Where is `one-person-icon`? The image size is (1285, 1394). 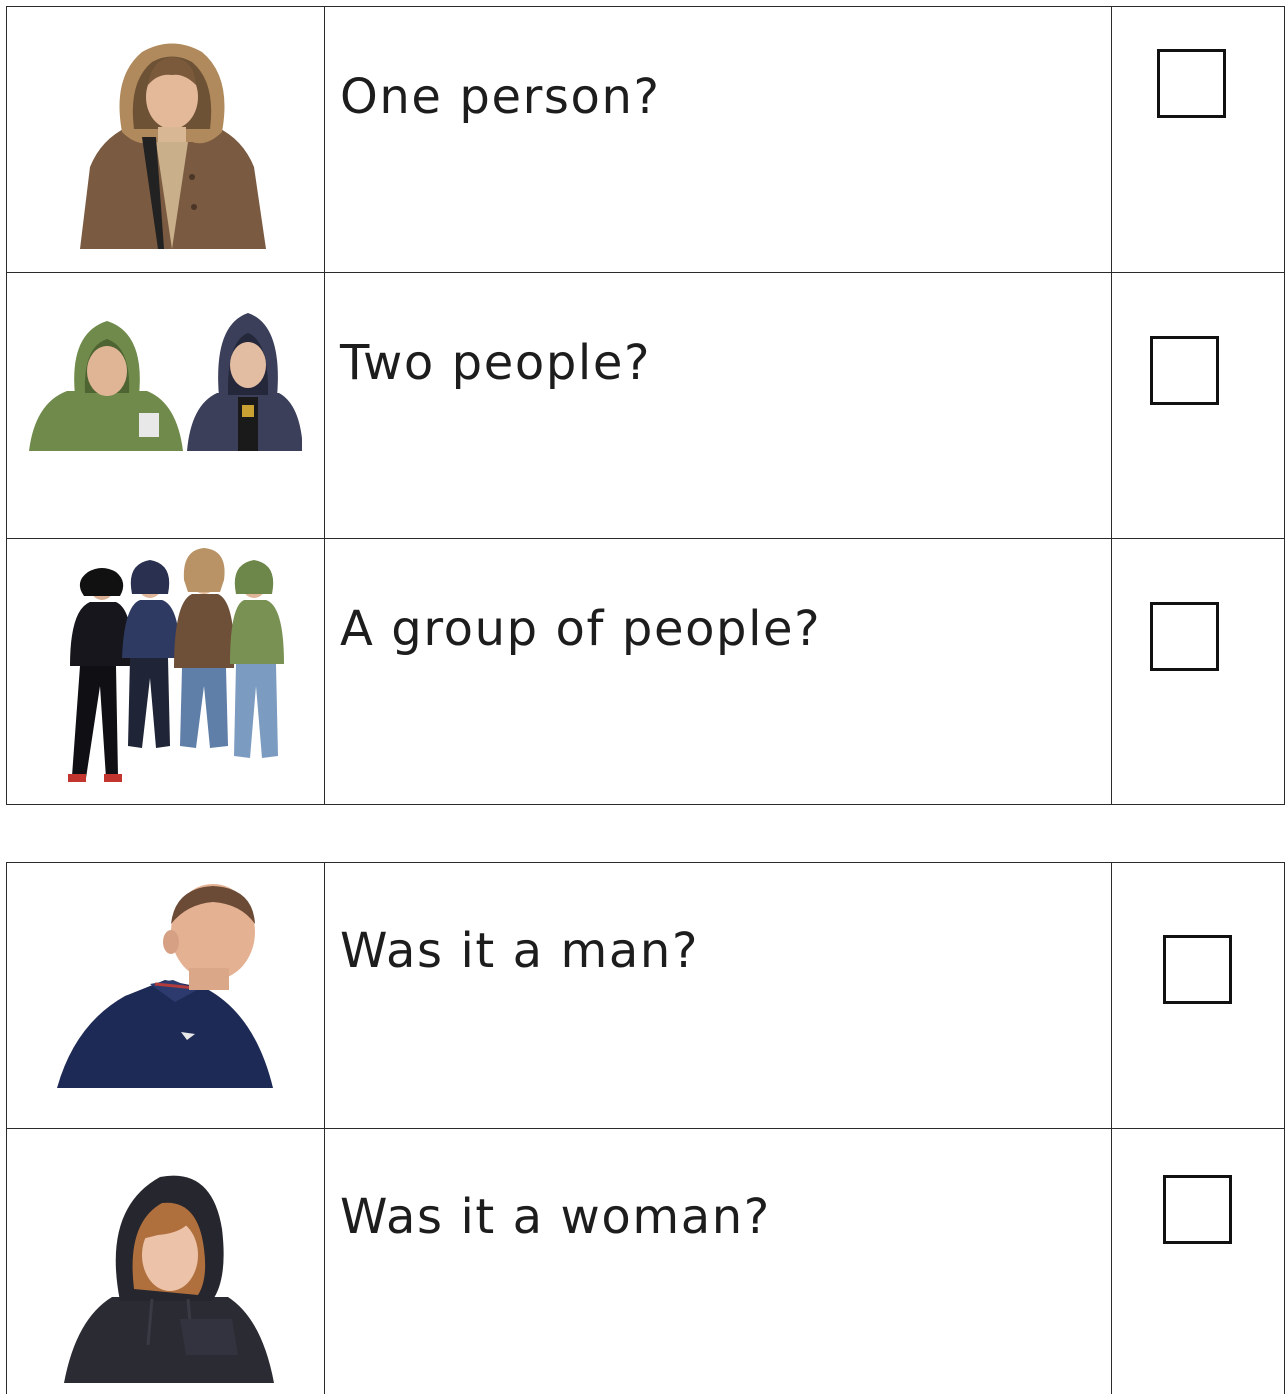 one-person-icon is located at coordinates (172, 144).